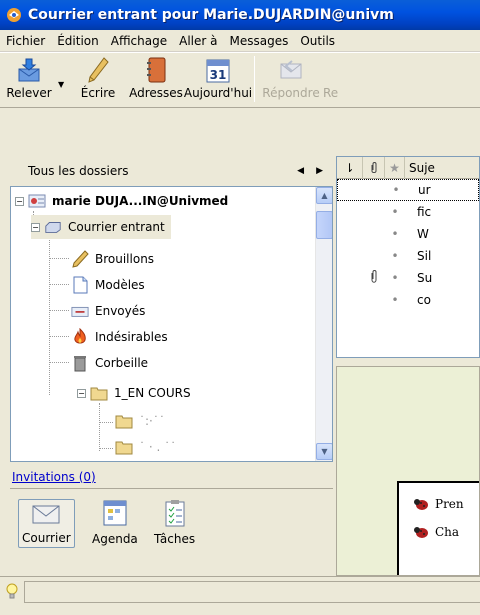 The height and width of the screenshot is (615, 480). Describe the element at coordinates (324, 195) in the screenshot. I see `scroll-up-icon: ▲` at that location.